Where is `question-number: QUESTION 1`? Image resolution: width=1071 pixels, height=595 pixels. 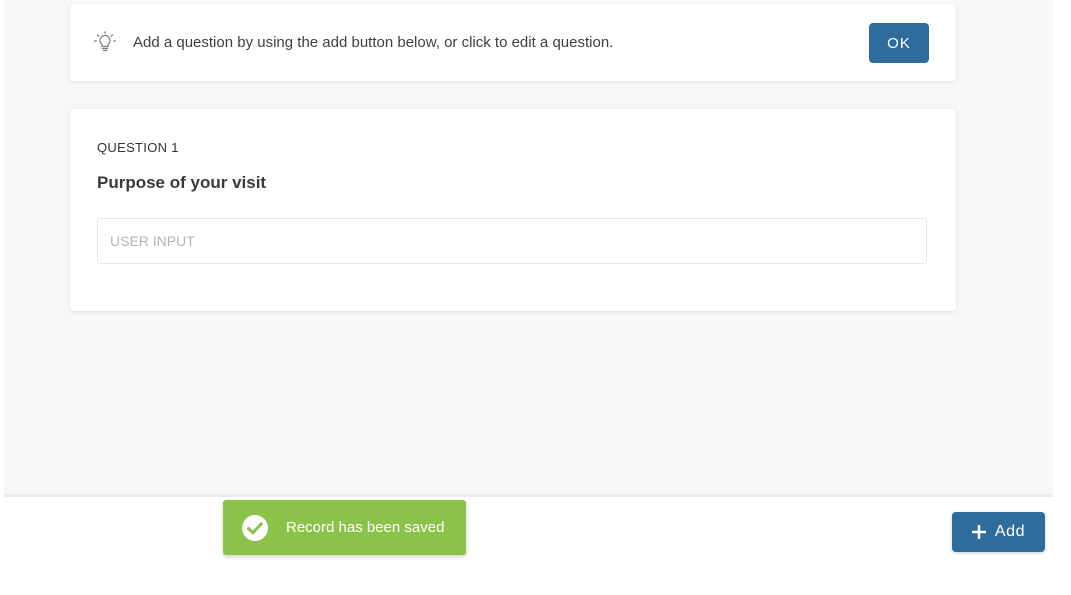 question-number: QUESTION 1 is located at coordinates (138, 147).